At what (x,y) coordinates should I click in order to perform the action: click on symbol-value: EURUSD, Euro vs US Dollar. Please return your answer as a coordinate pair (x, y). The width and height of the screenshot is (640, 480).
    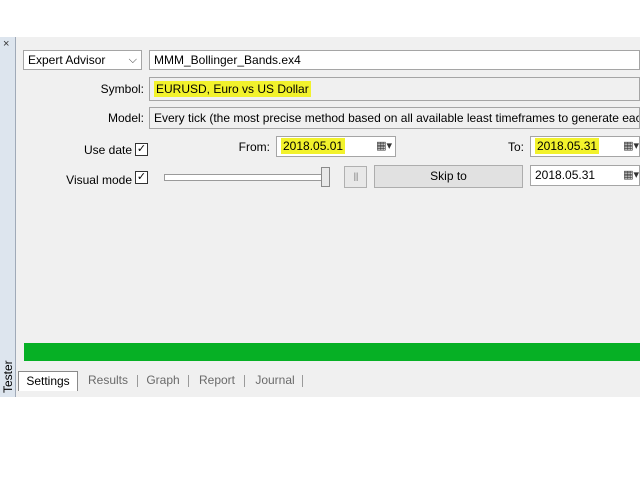
    Looking at the image, I should click on (232, 89).